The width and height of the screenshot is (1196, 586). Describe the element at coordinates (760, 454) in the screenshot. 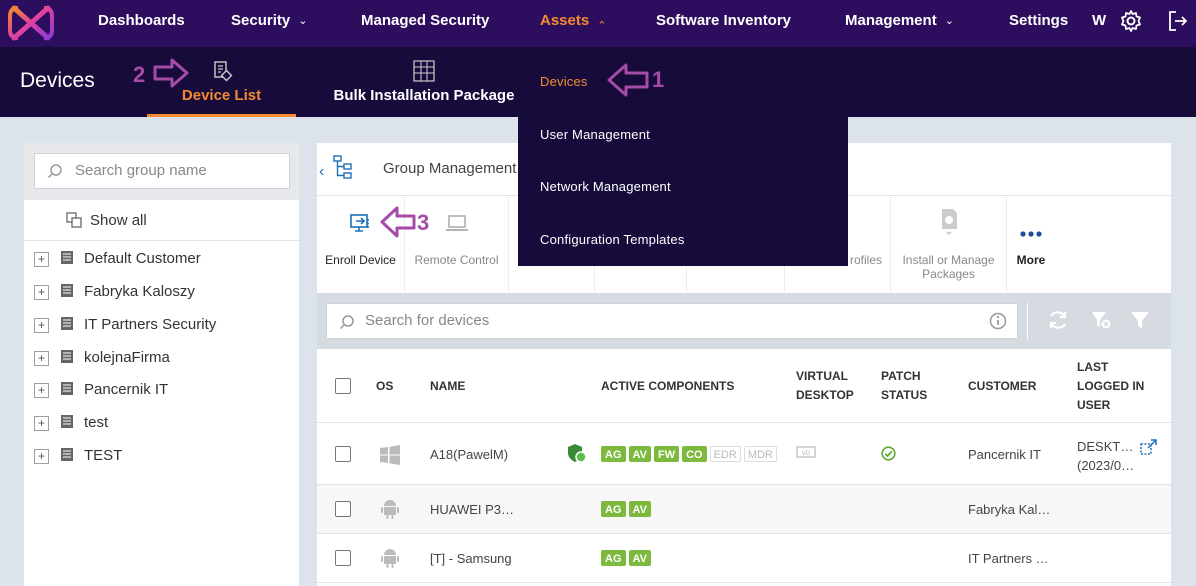

I see `component-badge-inactive: MDR` at that location.